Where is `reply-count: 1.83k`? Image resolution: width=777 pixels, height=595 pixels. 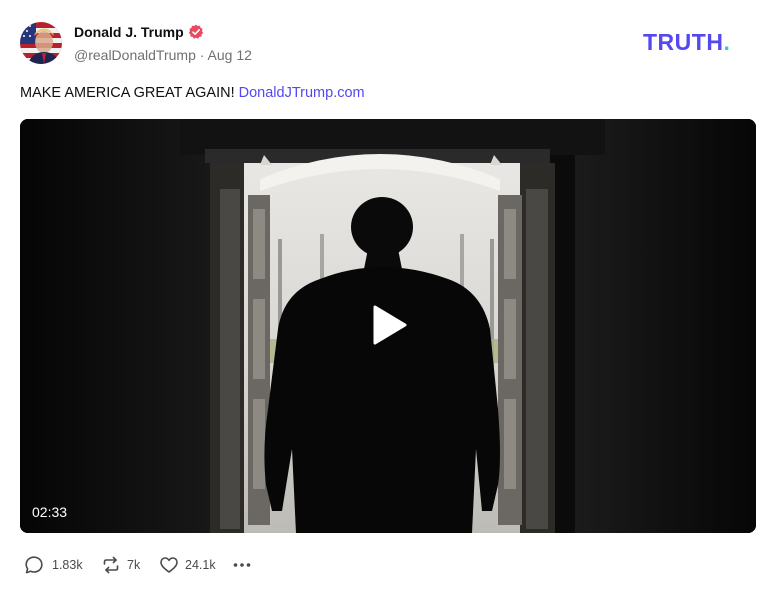 reply-count: 1.83k is located at coordinates (67, 565).